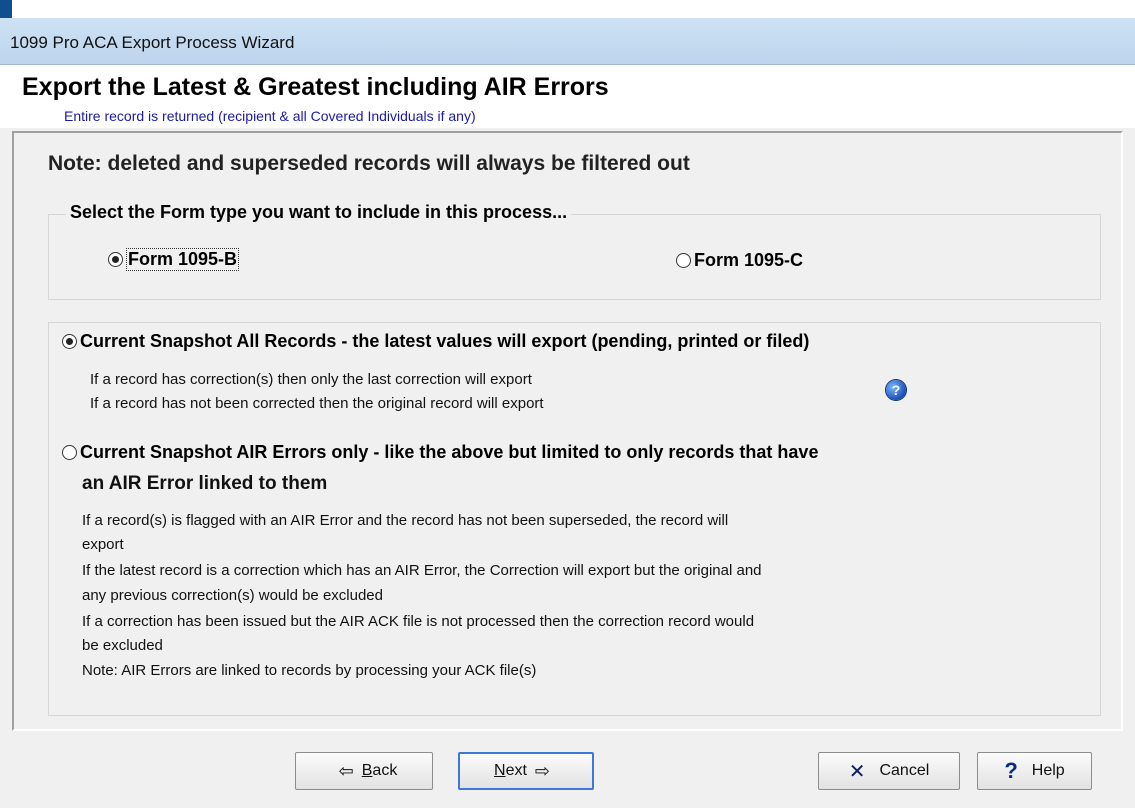  I want to click on cancel-button-label: Cancel, so click(904, 770).